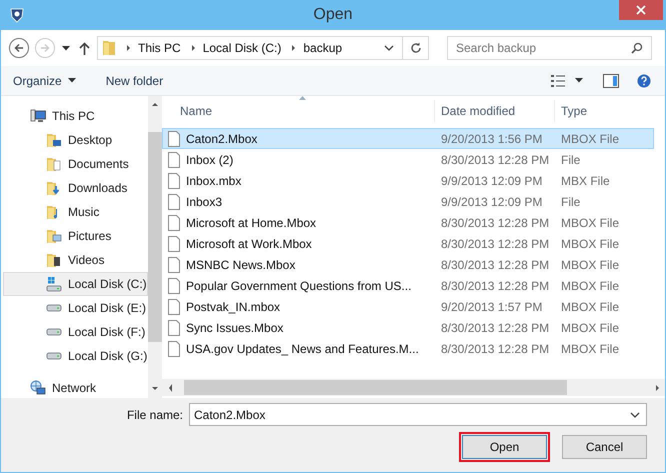 The height and width of the screenshot is (473, 666). What do you see at coordinates (408, 180) in the screenshot?
I see `file-row: Inbox.mbx 9/9/2013 12:09 PM MBX File` at bounding box center [408, 180].